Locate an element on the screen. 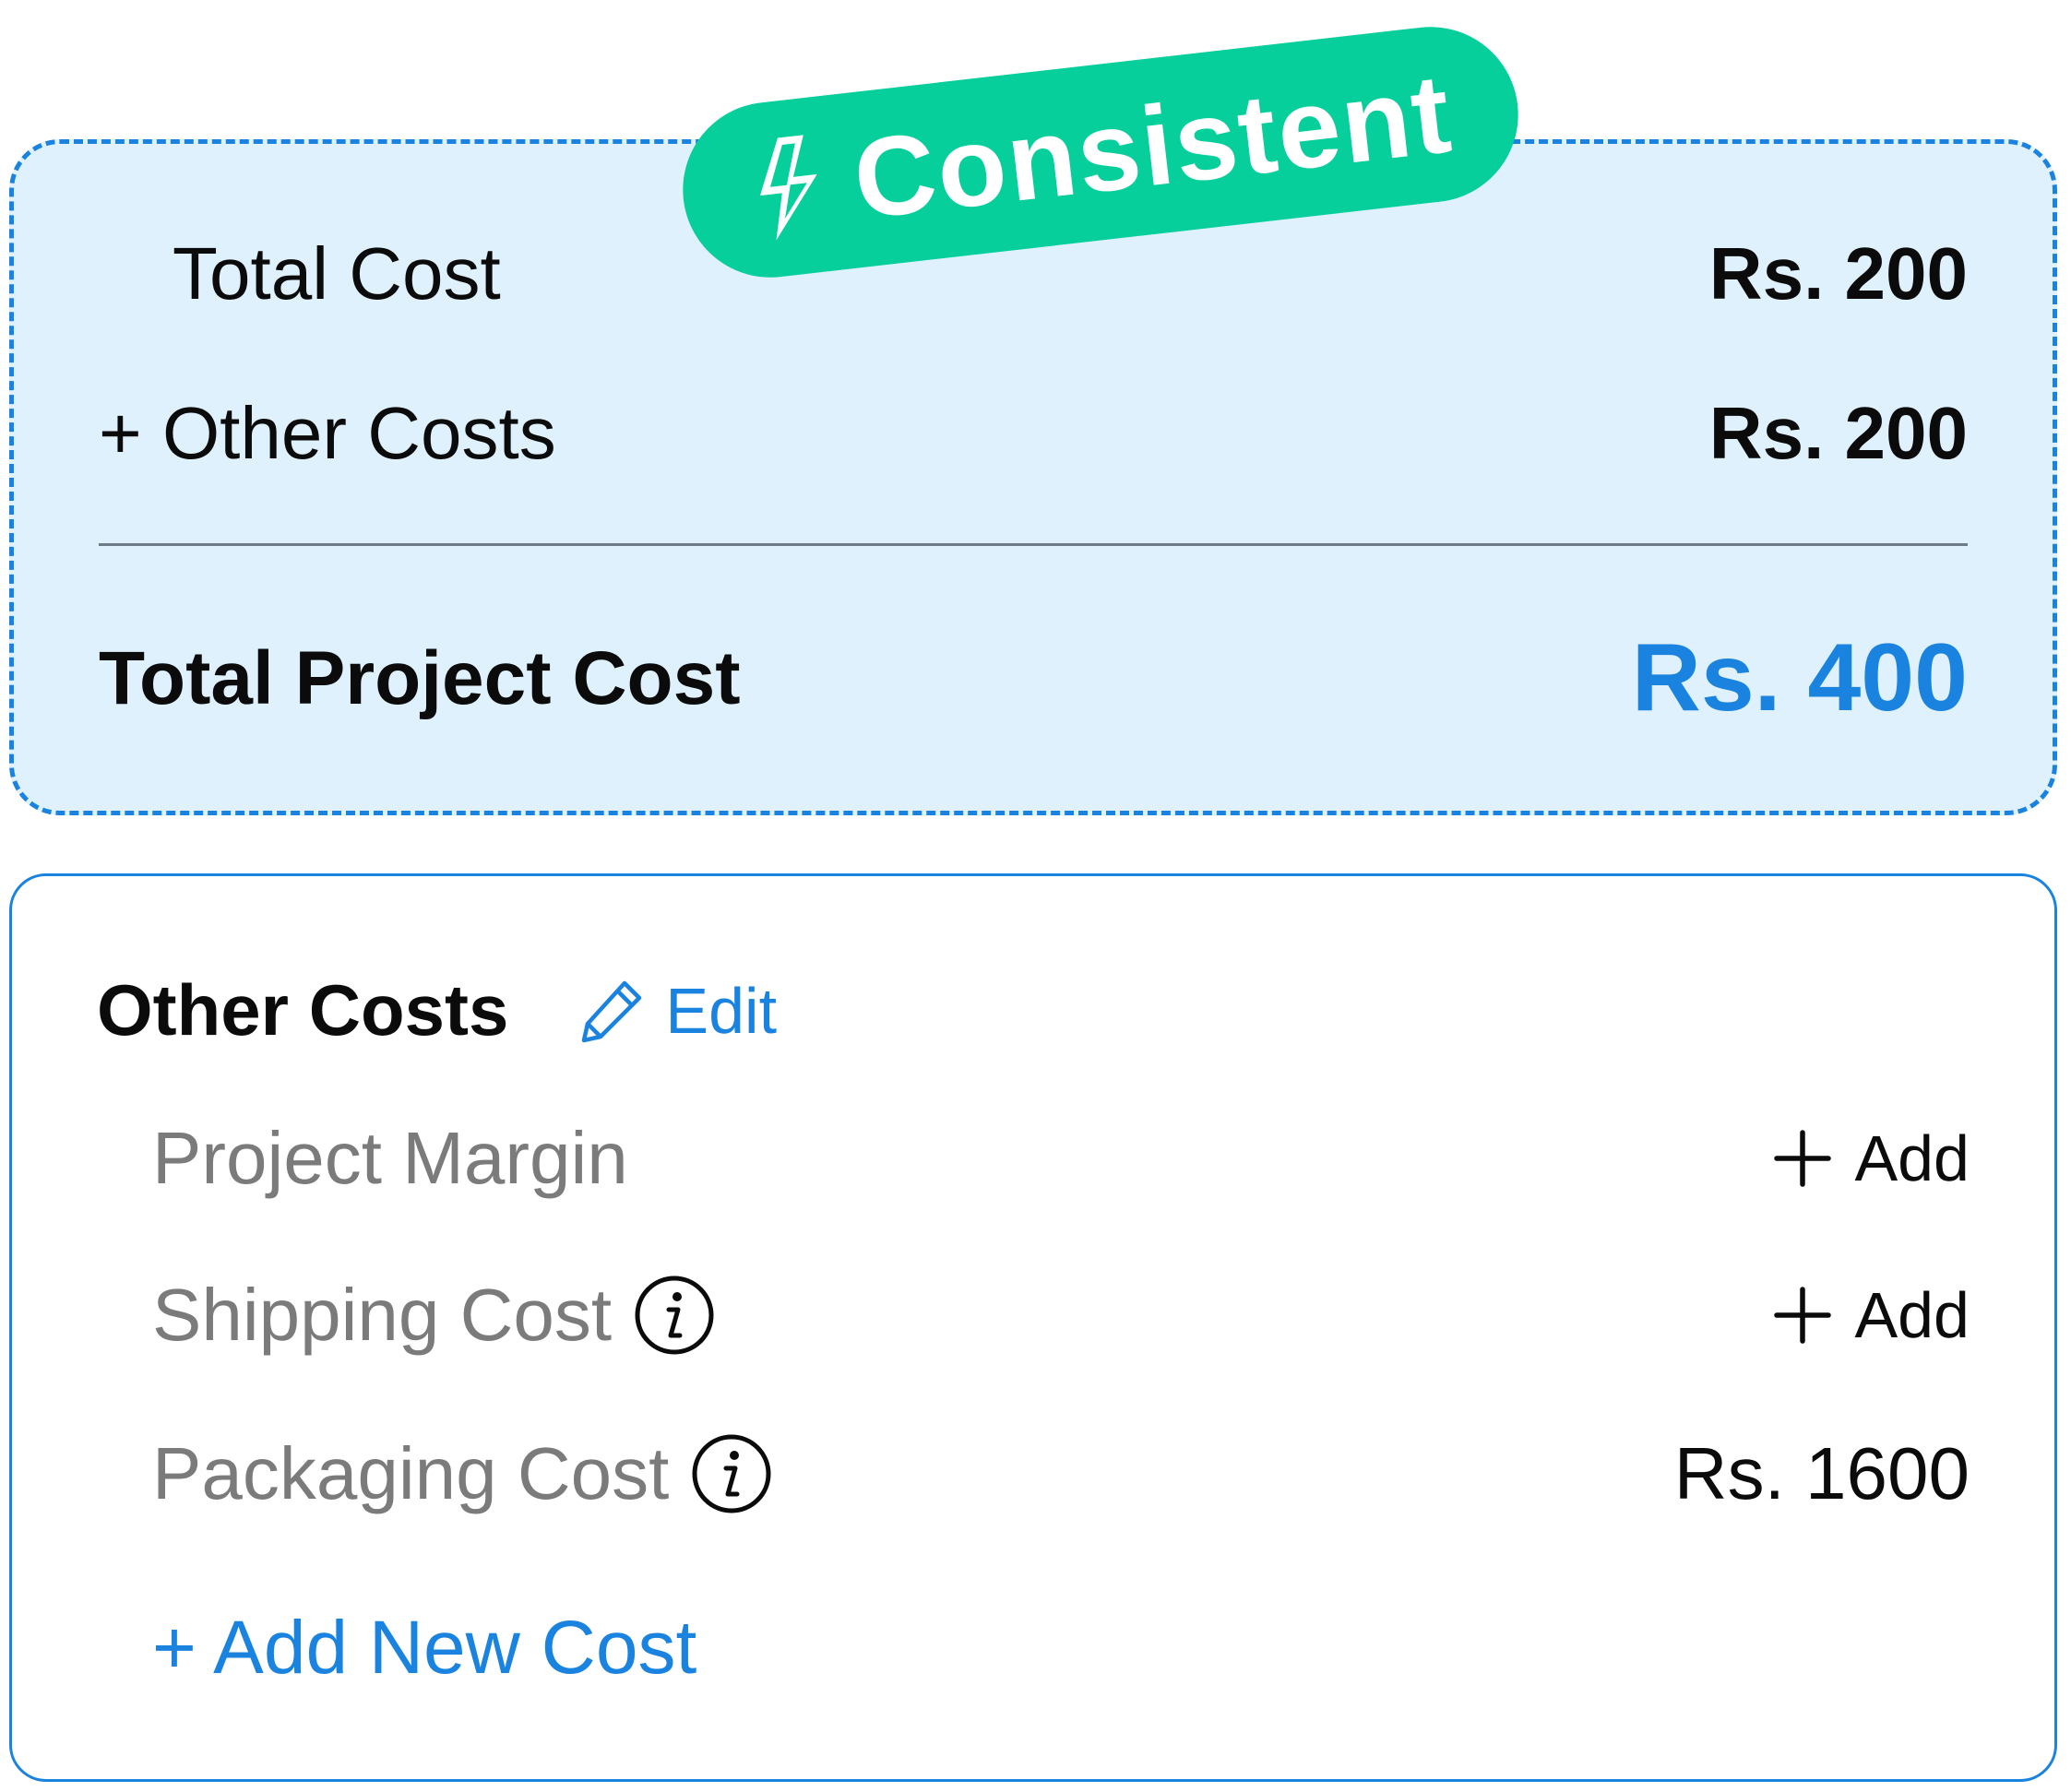 The image size is (2071, 1792). total-project-cost-row: Total Project Cost Rs. 400 is located at coordinates (1033, 678).